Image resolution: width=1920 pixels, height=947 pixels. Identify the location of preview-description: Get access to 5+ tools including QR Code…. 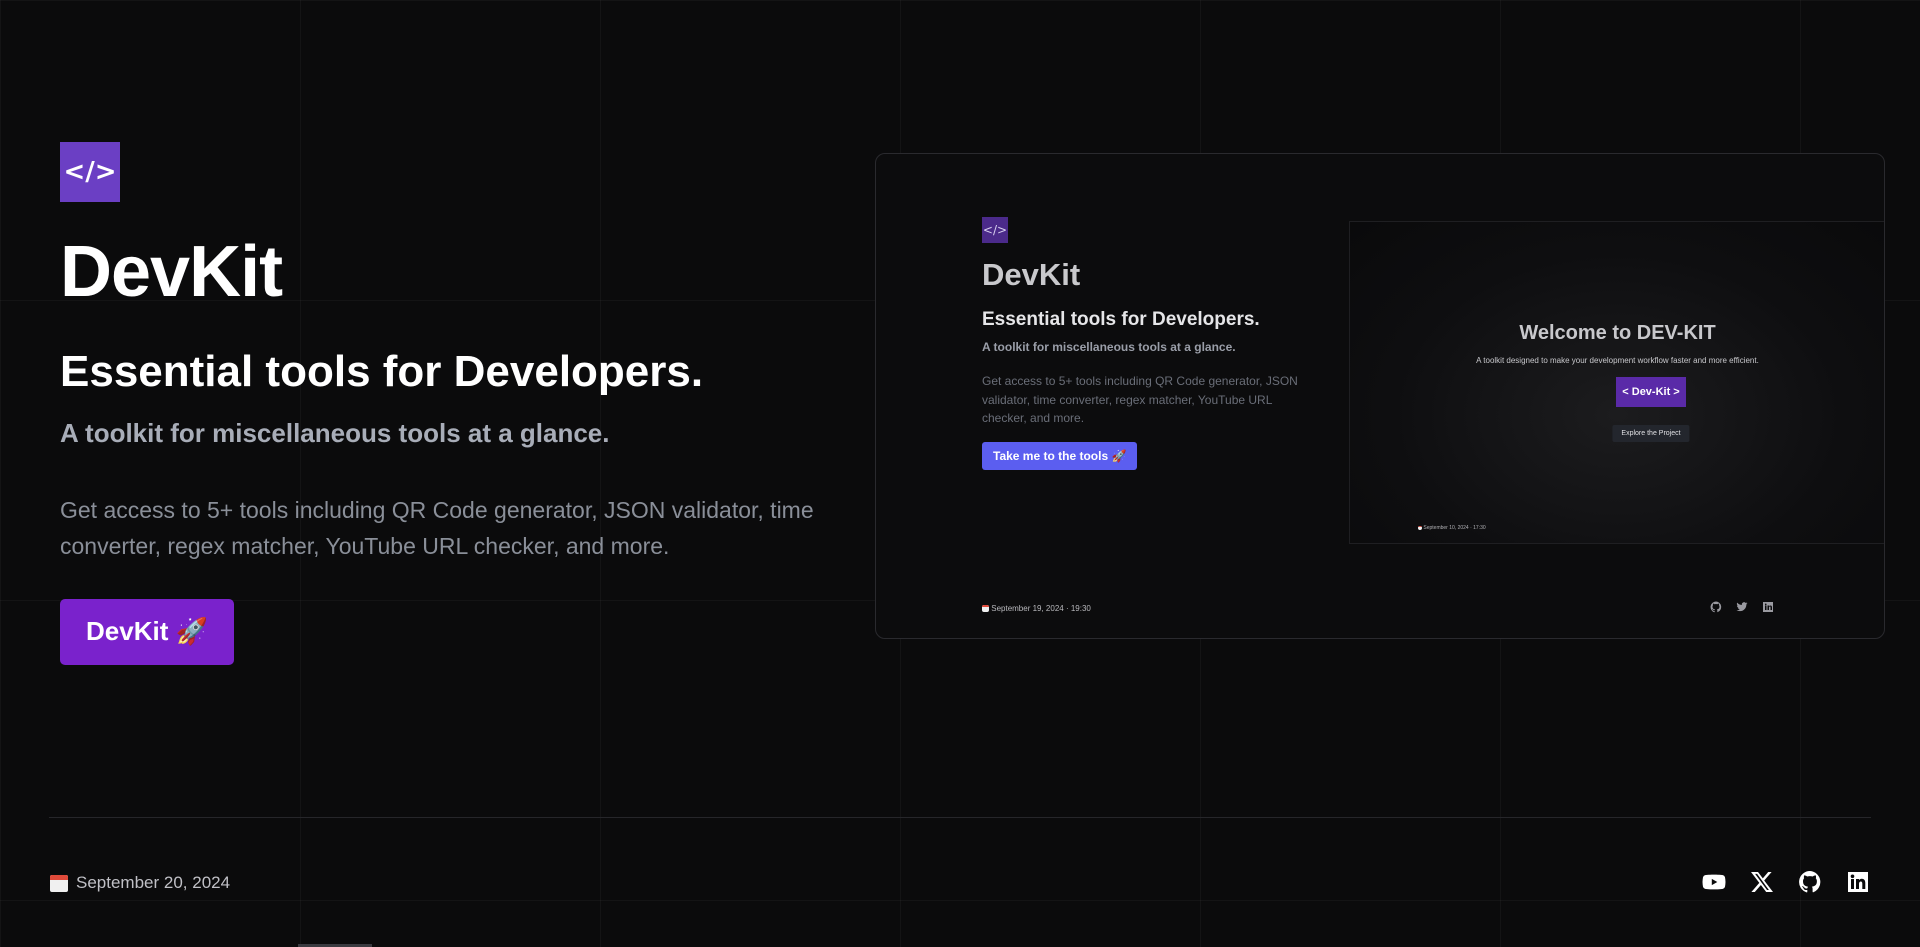
(1140, 400).